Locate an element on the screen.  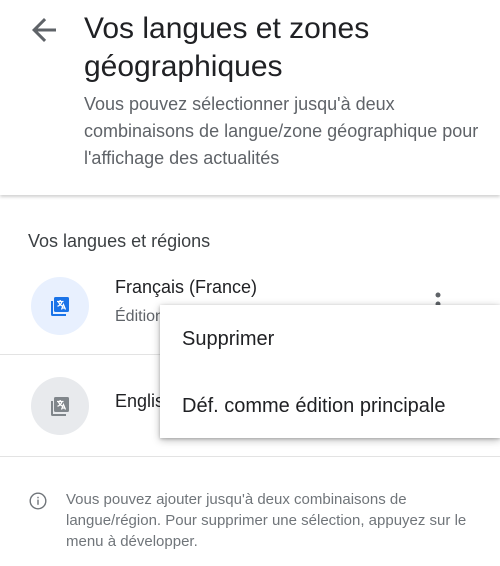
language-edition: Édition is located at coordinates (139, 316).